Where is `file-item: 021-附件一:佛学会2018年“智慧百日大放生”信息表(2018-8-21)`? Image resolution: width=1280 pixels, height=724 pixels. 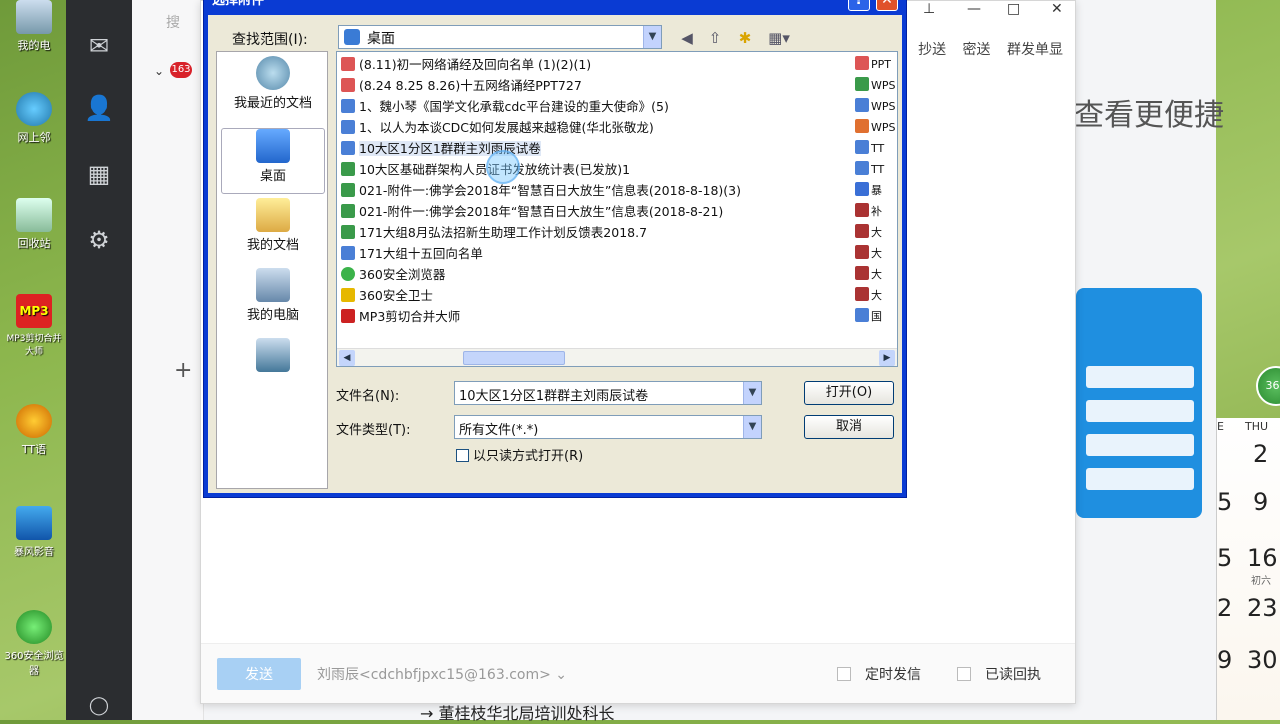
file-item: 021-附件一:佛学会2018年“智慧百日大放生”信息表(2018-8-21) is located at coordinates (532, 211).